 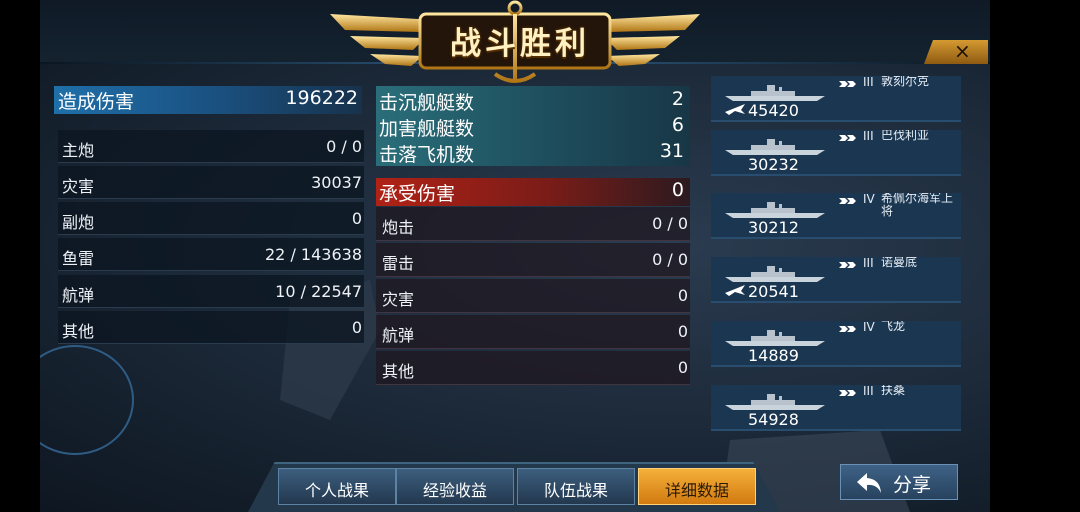 What do you see at coordinates (836, 344) in the screenshot?
I see `ship-card: 14889 IV 飞龙` at bounding box center [836, 344].